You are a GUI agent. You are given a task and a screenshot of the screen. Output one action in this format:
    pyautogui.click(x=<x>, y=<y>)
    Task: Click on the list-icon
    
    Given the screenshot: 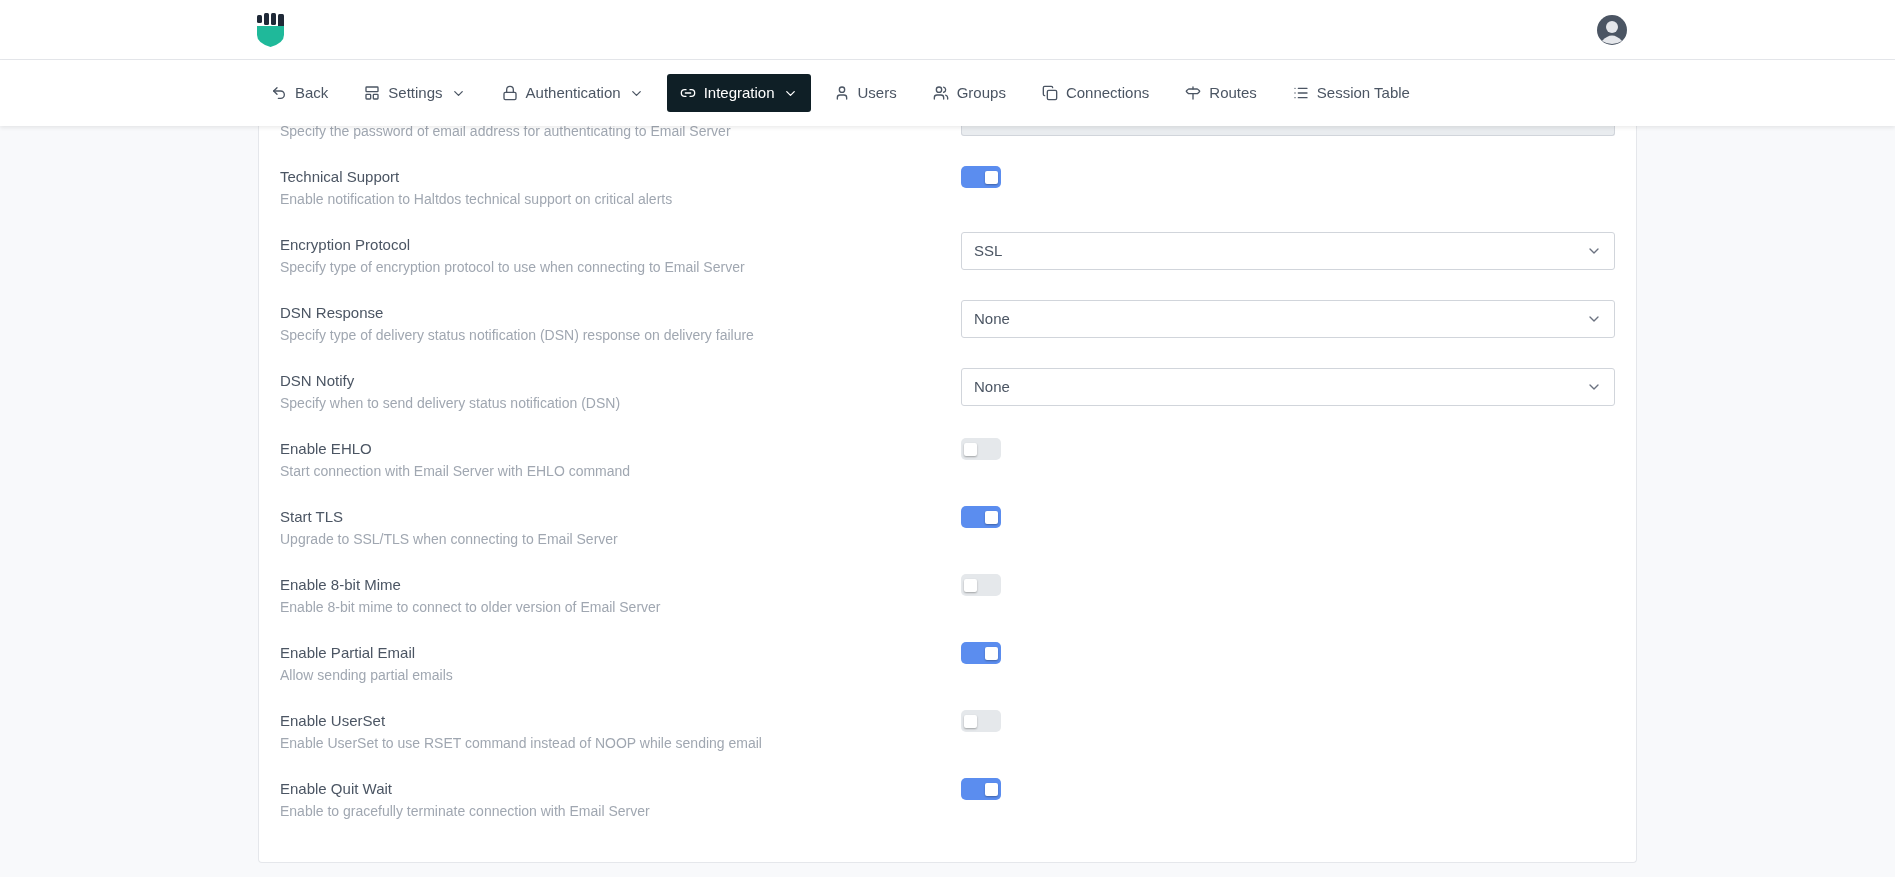 What is the action you would take?
    pyautogui.click(x=1300, y=93)
    